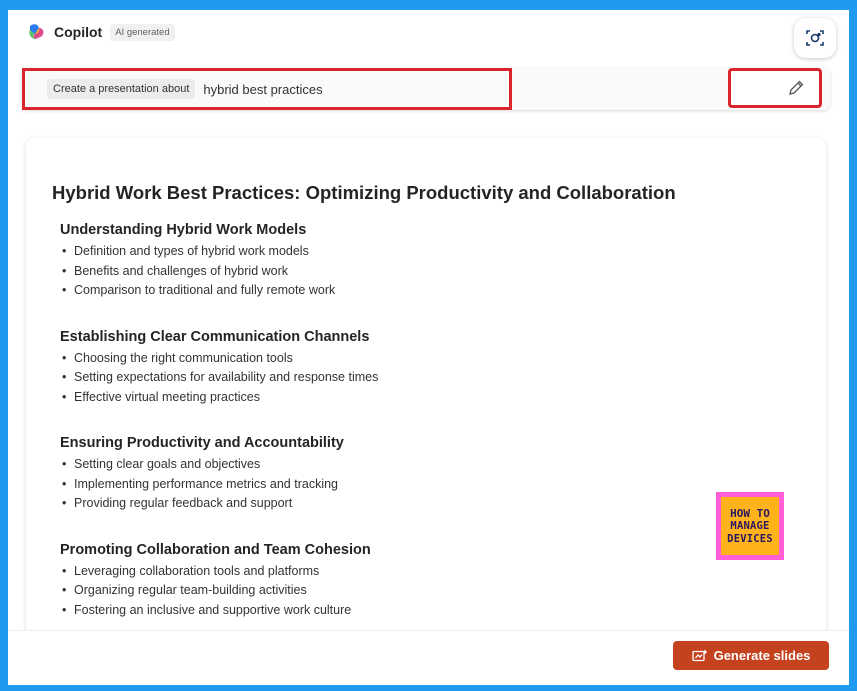 This screenshot has width=857, height=691. What do you see at coordinates (428, 657) in the screenshot?
I see `footer-bar: Generate slides` at bounding box center [428, 657].